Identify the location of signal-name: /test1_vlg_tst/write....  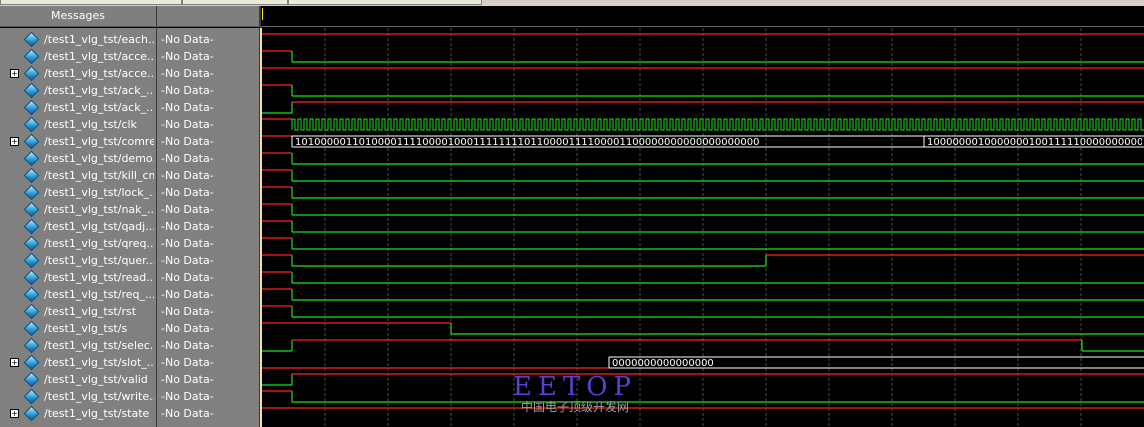
(99, 396).